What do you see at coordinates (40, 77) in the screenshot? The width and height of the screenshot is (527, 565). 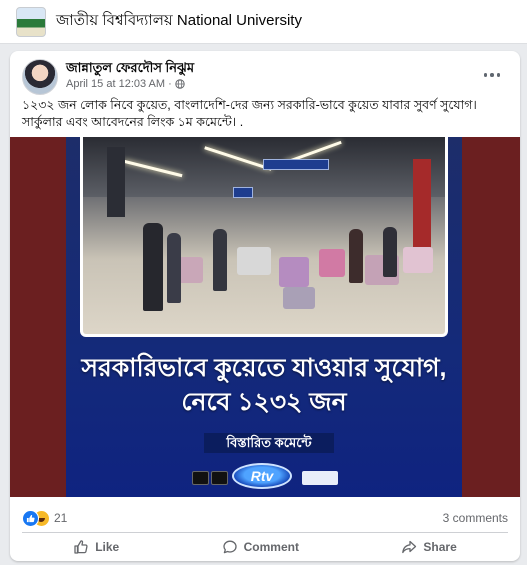 I see `avatar` at bounding box center [40, 77].